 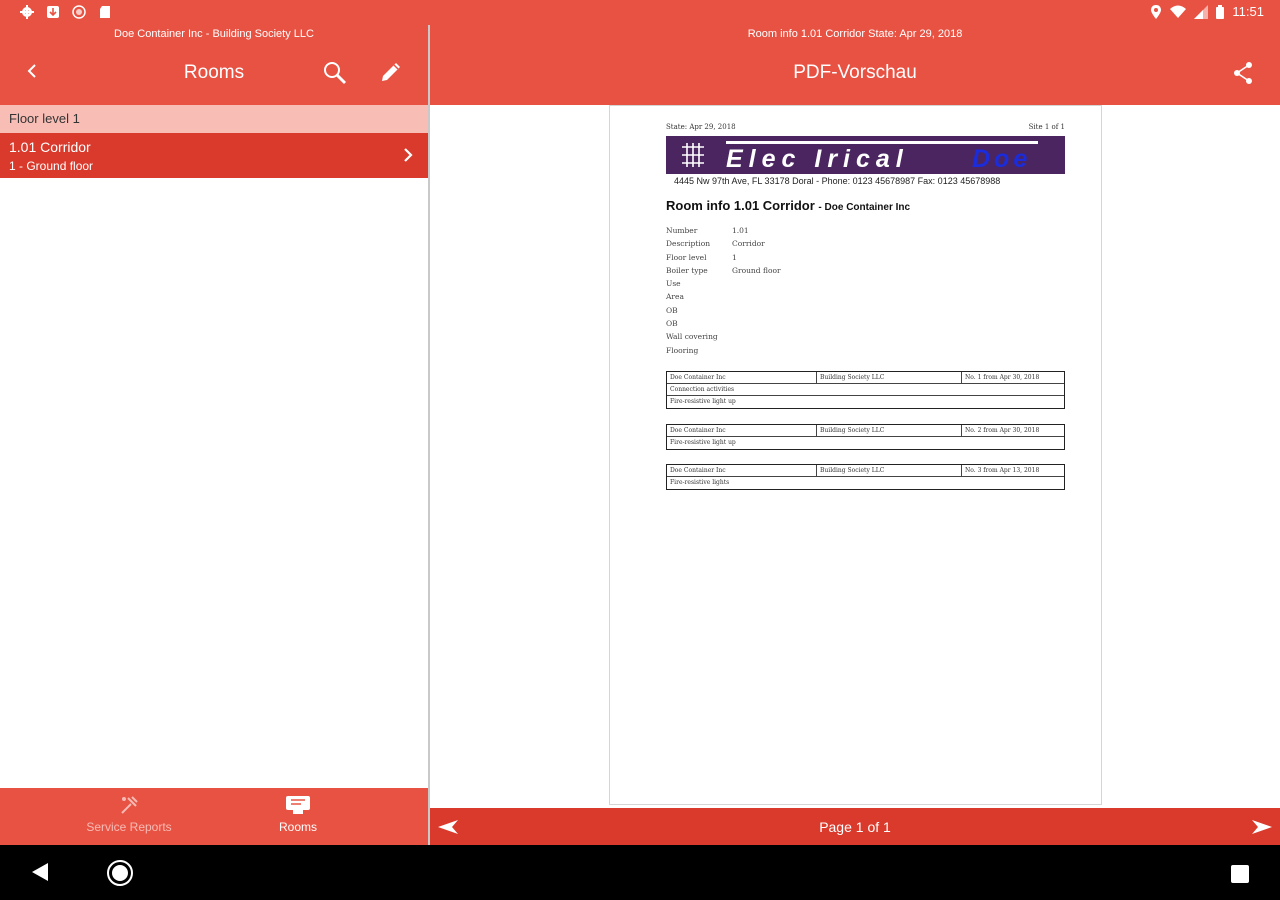 I want to click on field-value: 1, so click(x=734, y=257).